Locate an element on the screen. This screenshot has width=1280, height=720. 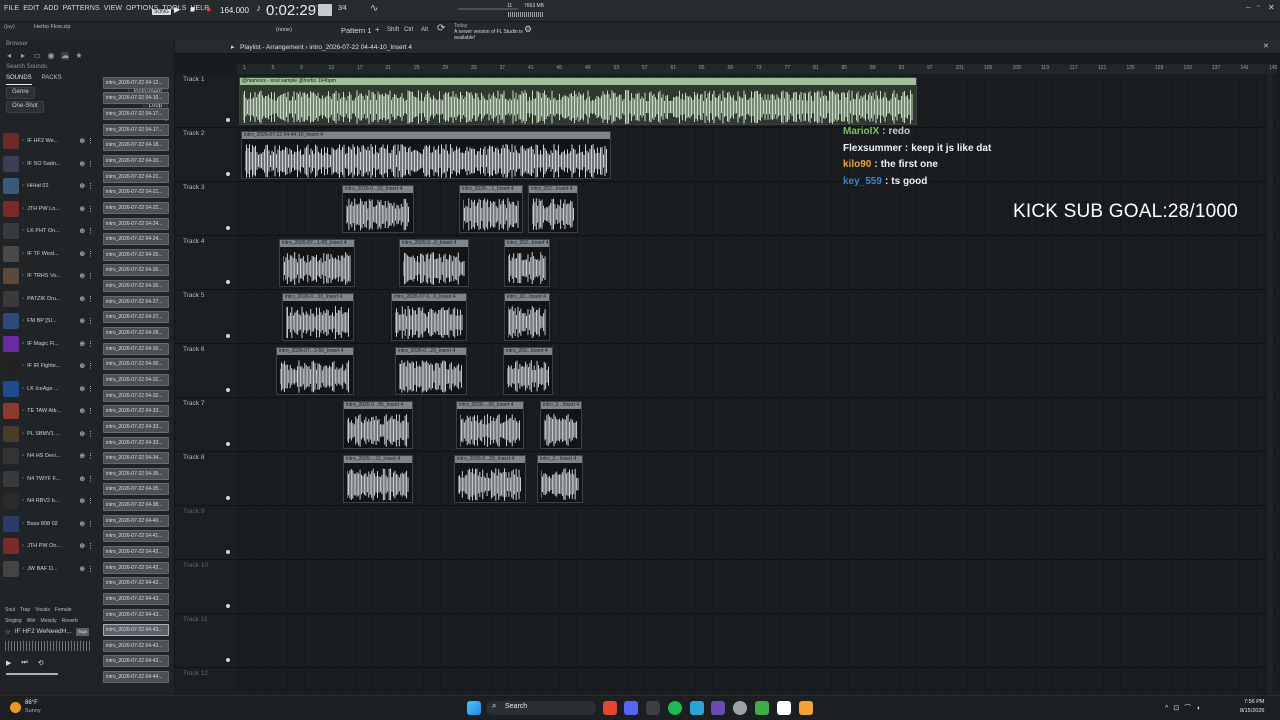
game-icon is located at coordinates (762, 708).